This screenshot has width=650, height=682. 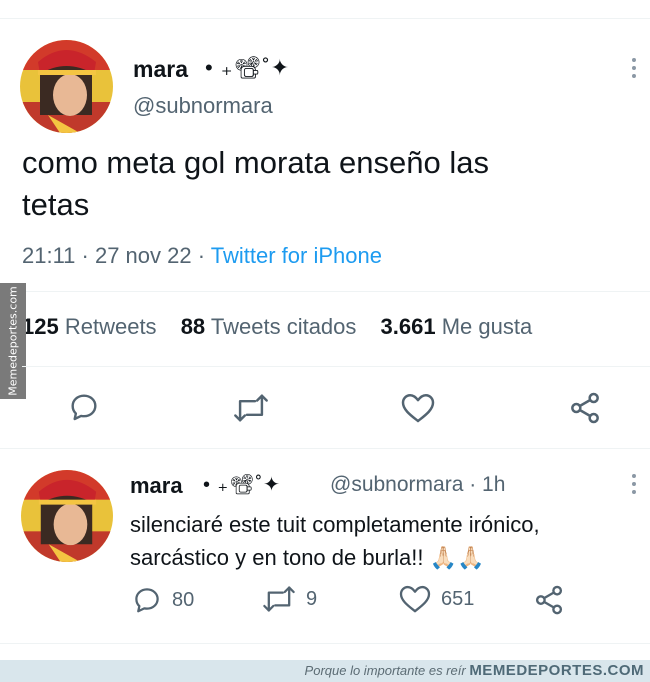 I want to click on reply-button, so click(x=84, y=407).